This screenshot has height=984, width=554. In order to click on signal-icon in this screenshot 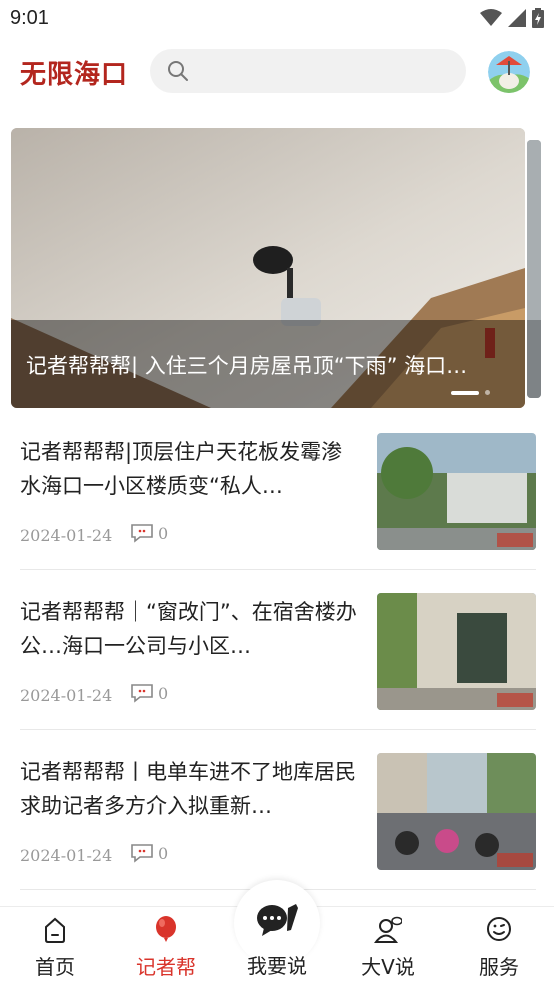, I will do `click(517, 18)`.